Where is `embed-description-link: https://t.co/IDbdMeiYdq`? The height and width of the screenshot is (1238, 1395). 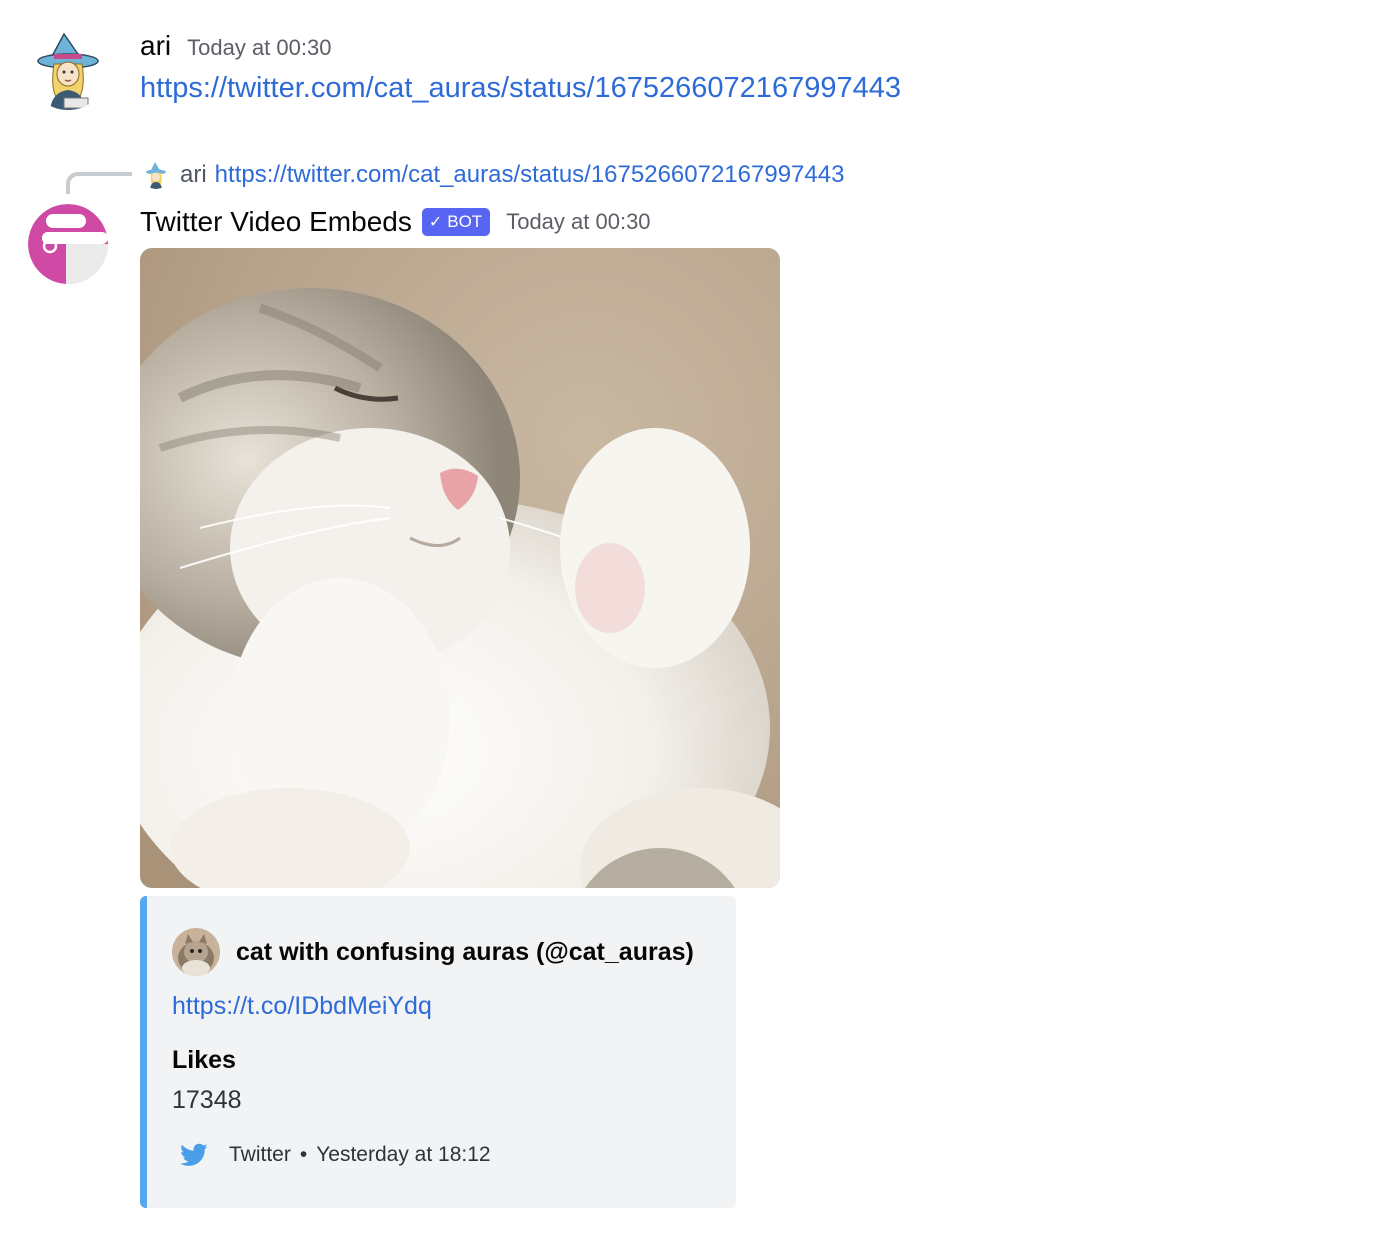 embed-description-link: https://t.co/IDbdMeiYdq is located at coordinates (302, 1006).